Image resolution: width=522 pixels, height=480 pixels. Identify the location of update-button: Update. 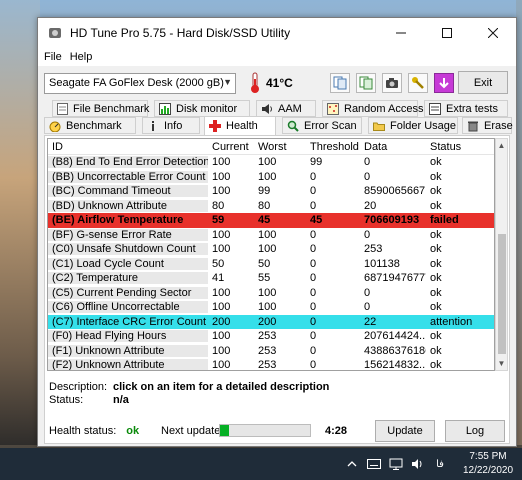
(405, 431).